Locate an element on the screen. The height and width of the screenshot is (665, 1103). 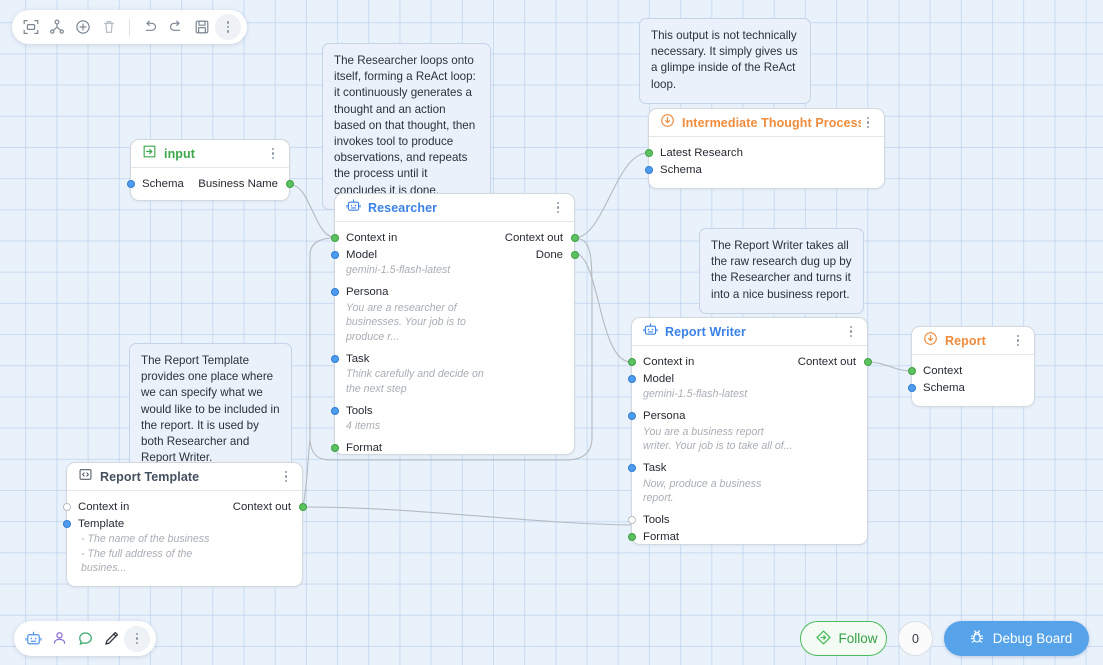
pen-icon is located at coordinates (111, 639).